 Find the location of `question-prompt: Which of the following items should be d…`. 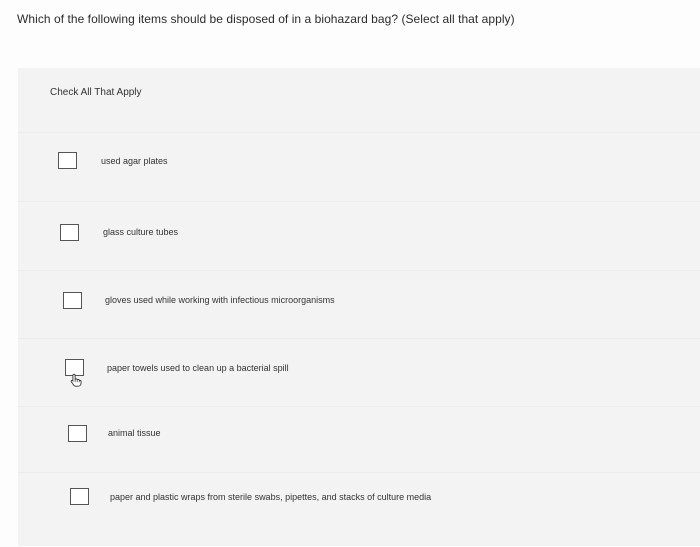

question-prompt: Which of the following items should be d… is located at coordinates (266, 19).